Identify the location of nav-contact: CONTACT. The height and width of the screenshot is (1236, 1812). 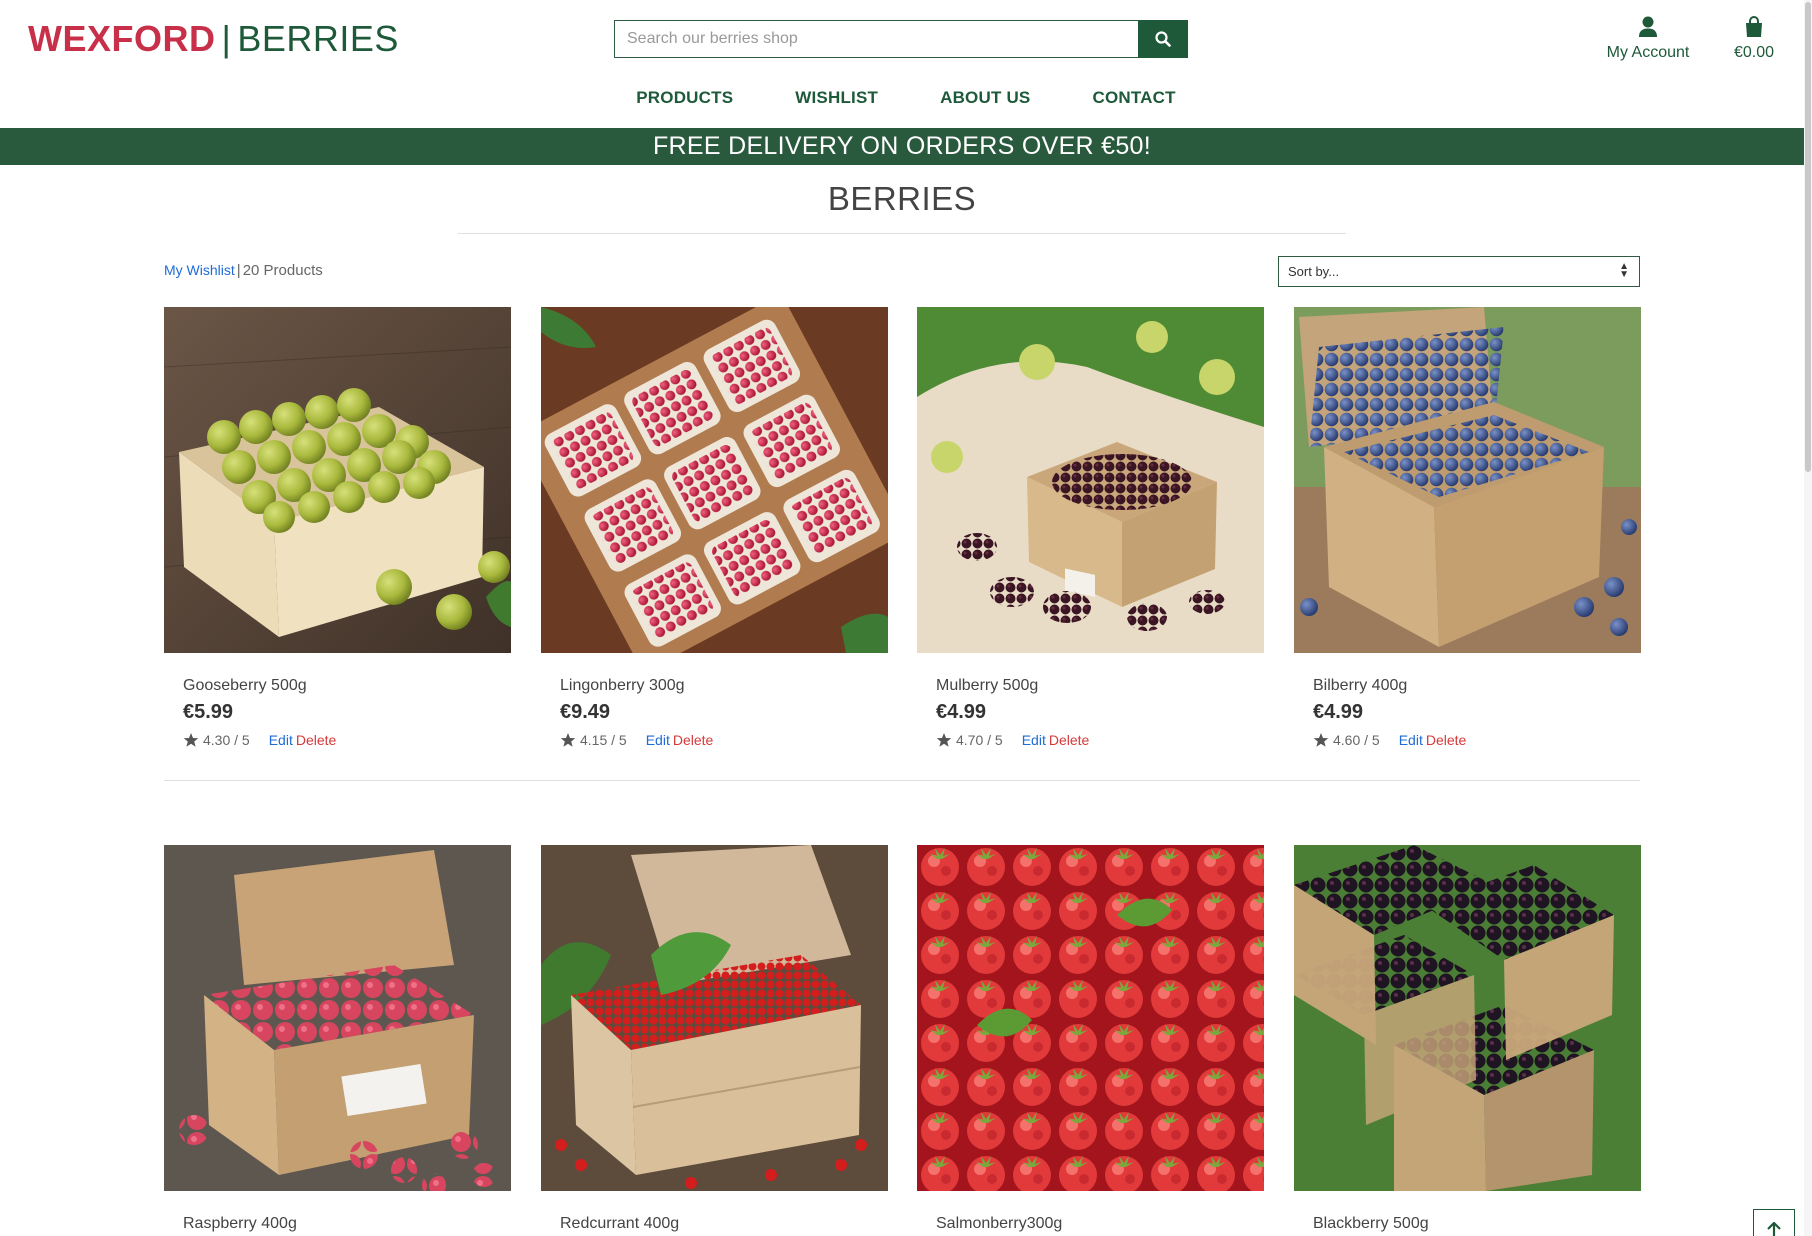
(1133, 98).